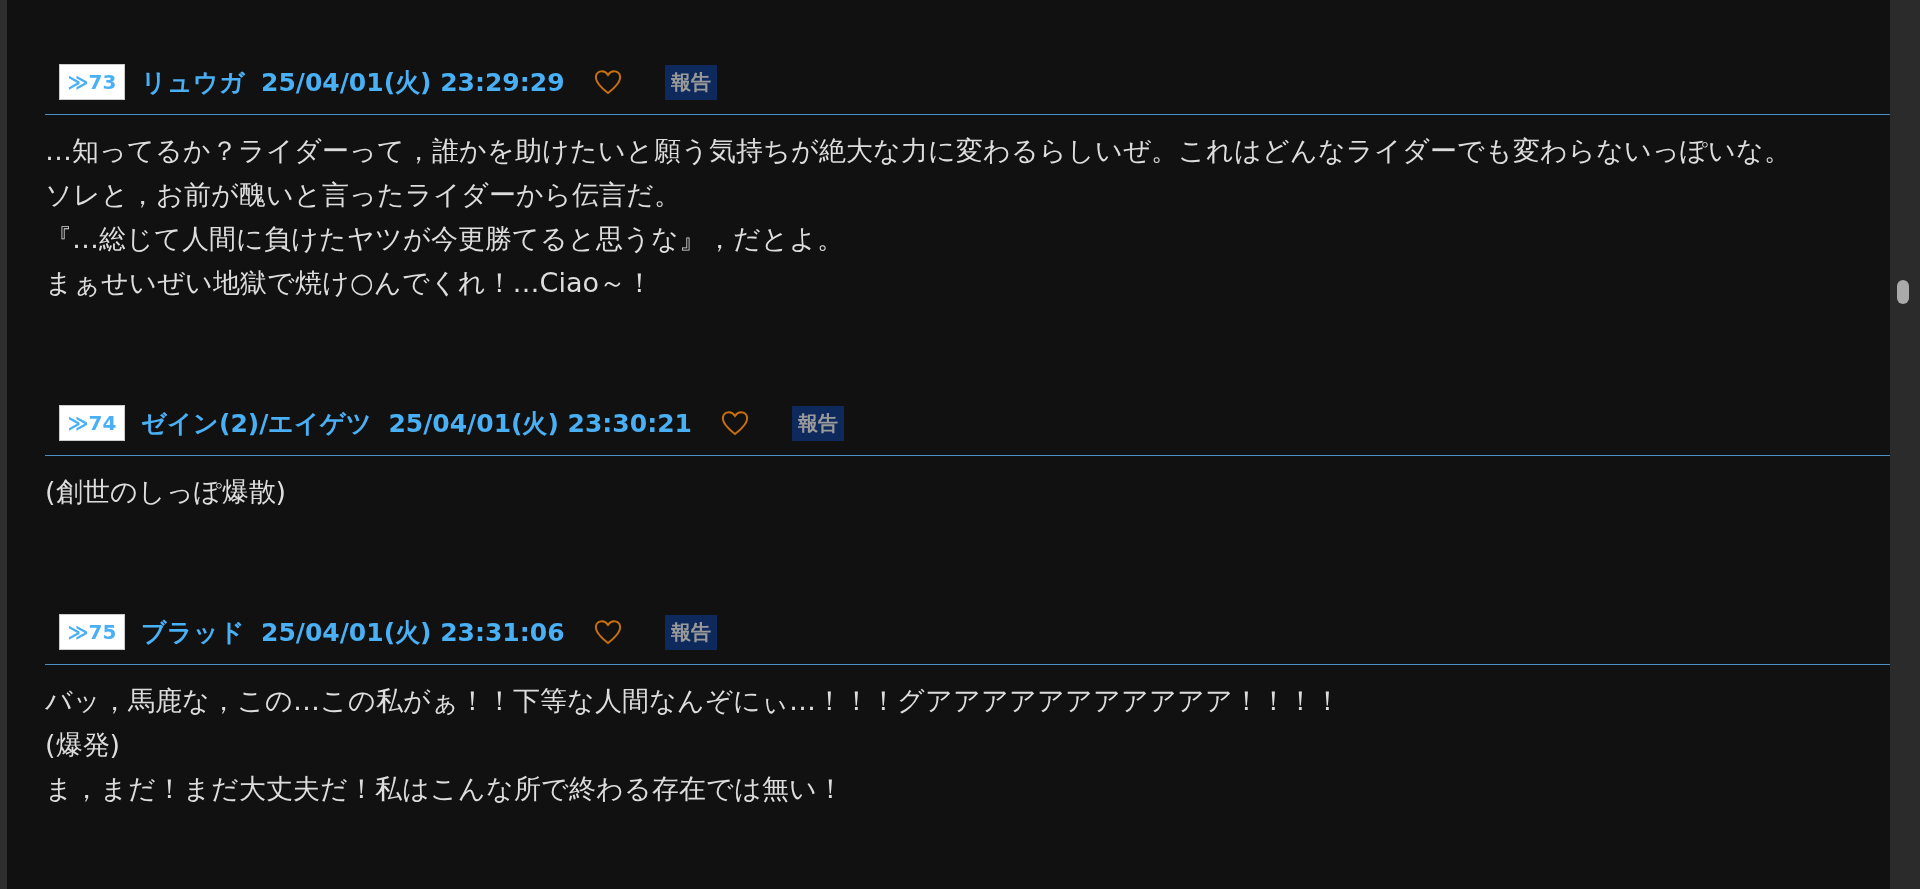 The width and height of the screenshot is (1920, 889). Describe the element at coordinates (349, 283) in the screenshot. I see `post-text: まぁせいぜい地獄で焼け○んでくれ！…Ciao～！` at that location.